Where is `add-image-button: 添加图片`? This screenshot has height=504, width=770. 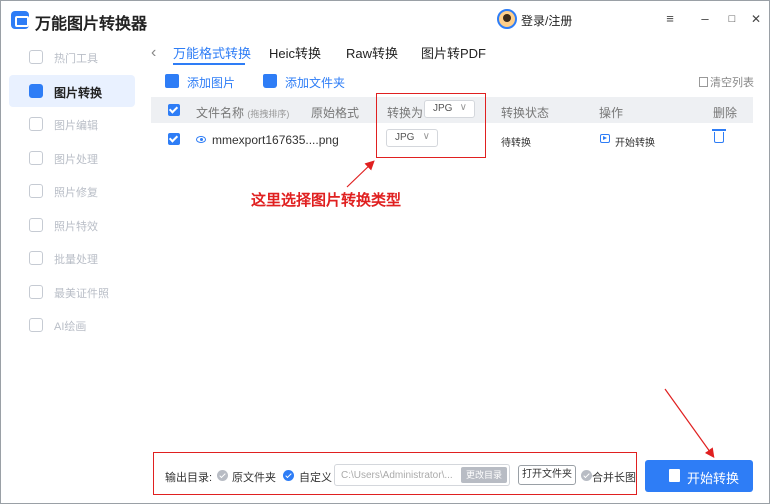
add-image-button: 添加图片 is located at coordinates (201, 82).